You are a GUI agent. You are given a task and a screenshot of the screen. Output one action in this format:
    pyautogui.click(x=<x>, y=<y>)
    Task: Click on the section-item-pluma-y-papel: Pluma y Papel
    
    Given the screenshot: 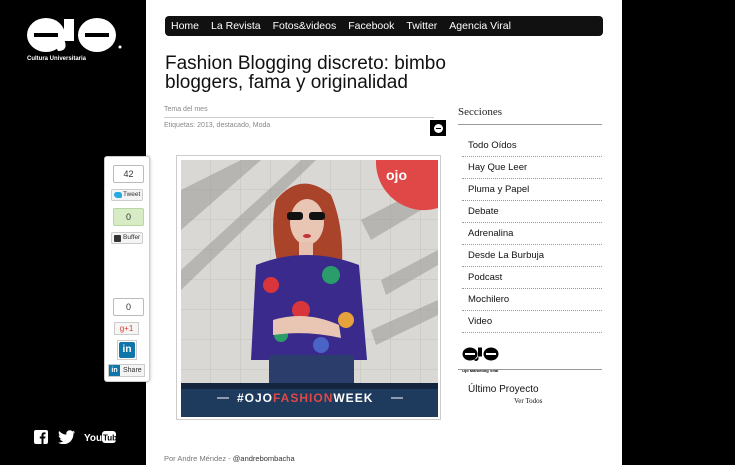 What is the action you would take?
    pyautogui.click(x=532, y=190)
    